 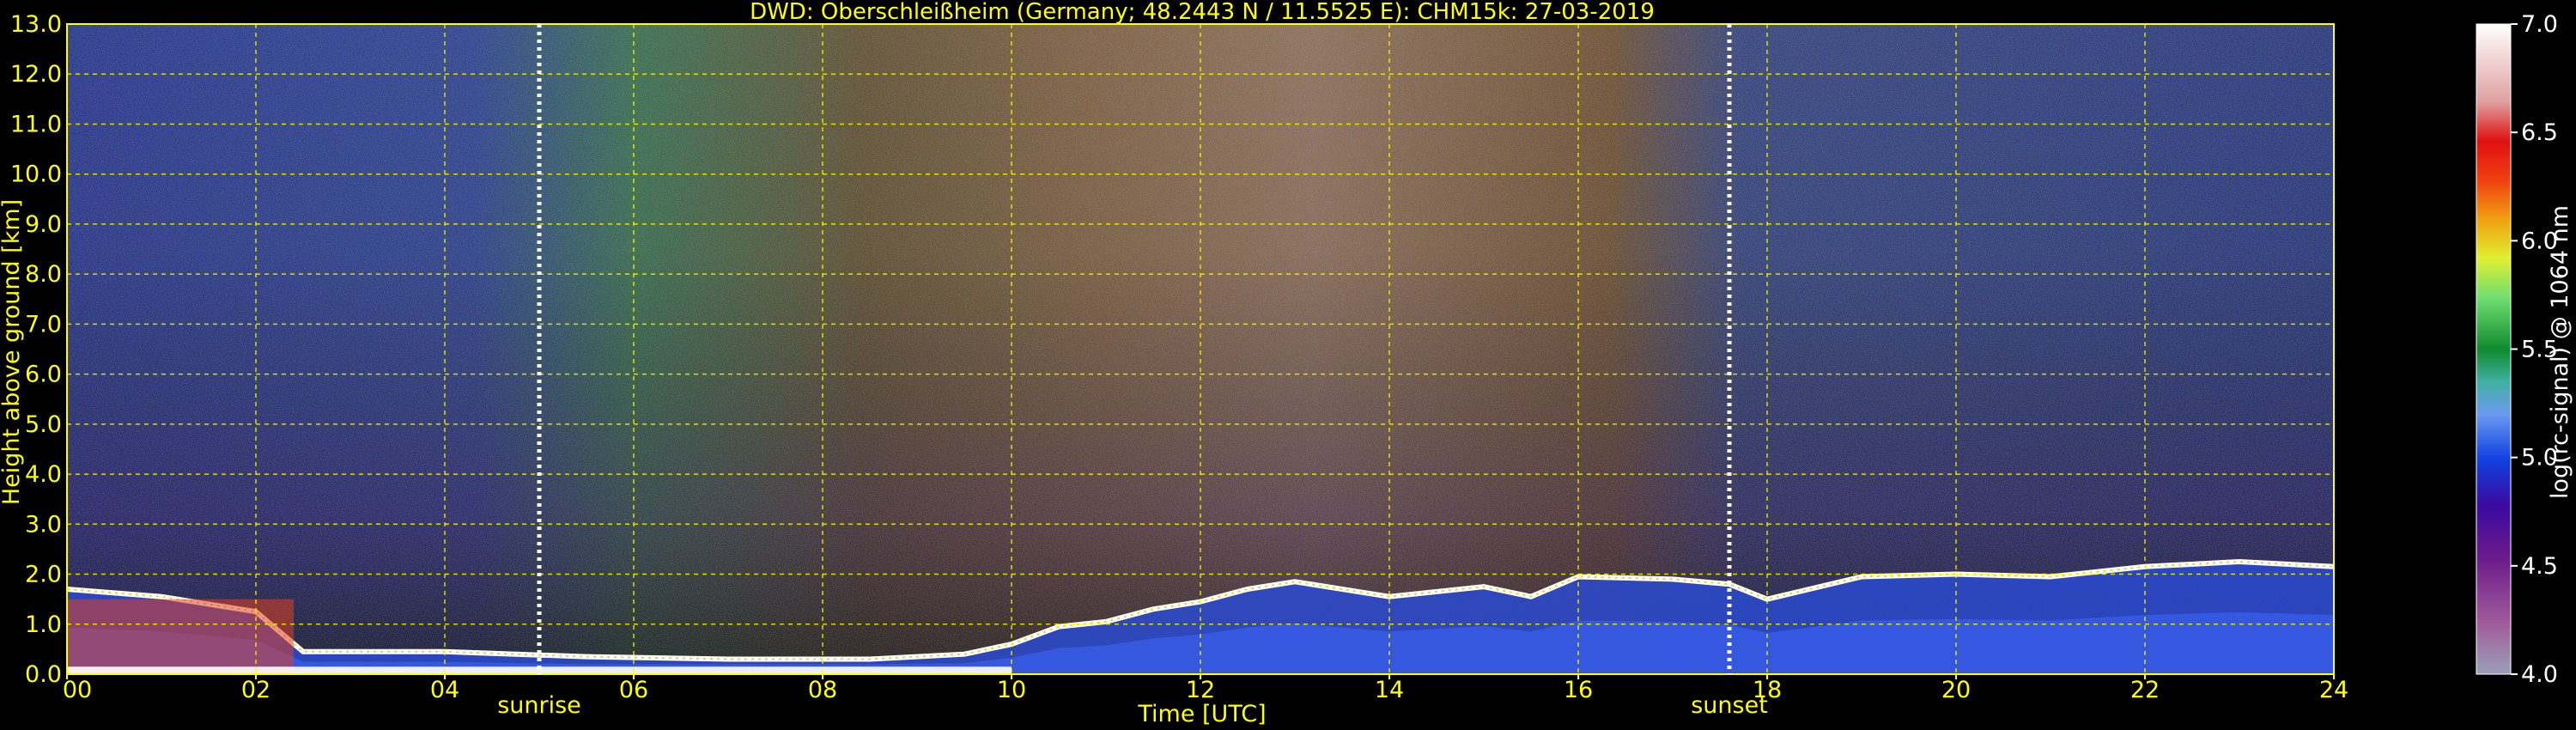 I want to click on y-tick-label: 2.0, so click(x=44, y=575).